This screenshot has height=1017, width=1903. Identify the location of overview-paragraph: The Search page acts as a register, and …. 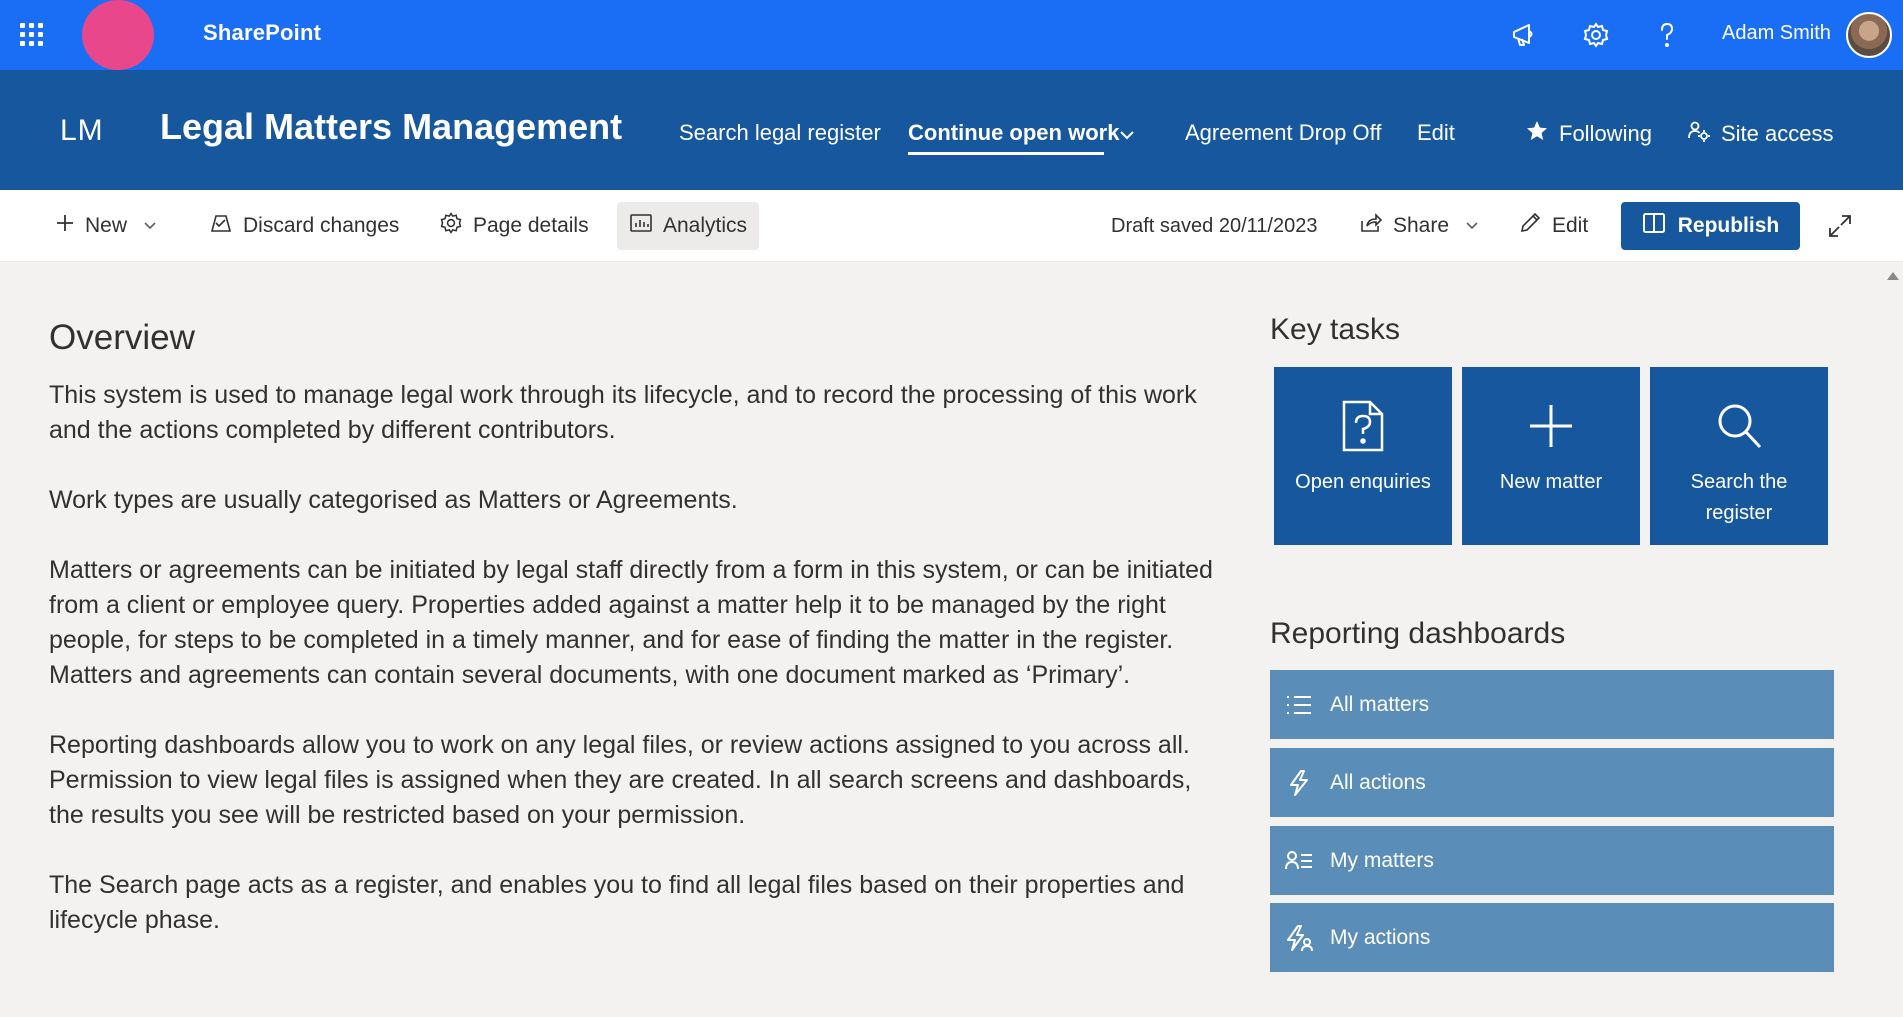
(617, 902).